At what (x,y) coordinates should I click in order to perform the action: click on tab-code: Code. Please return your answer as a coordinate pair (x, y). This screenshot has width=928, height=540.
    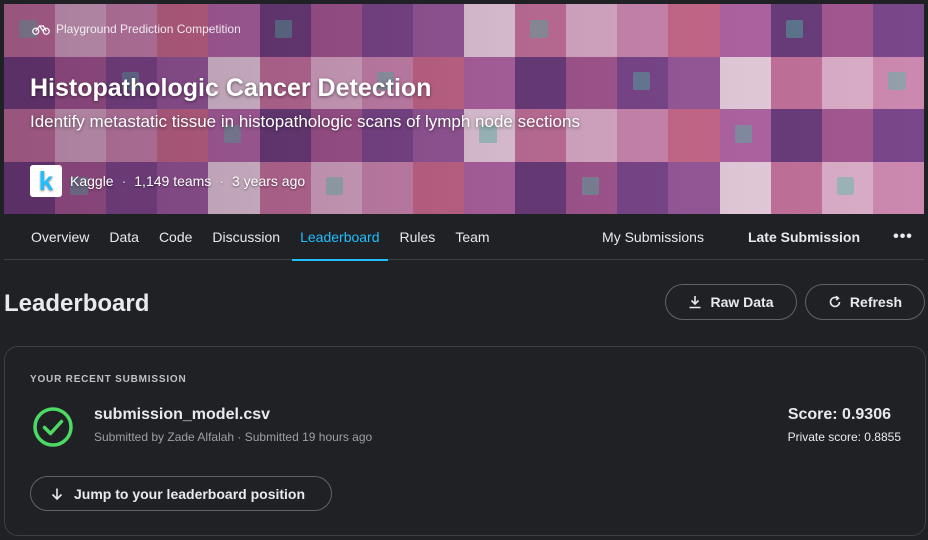
    Looking at the image, I should click on (175, 237).